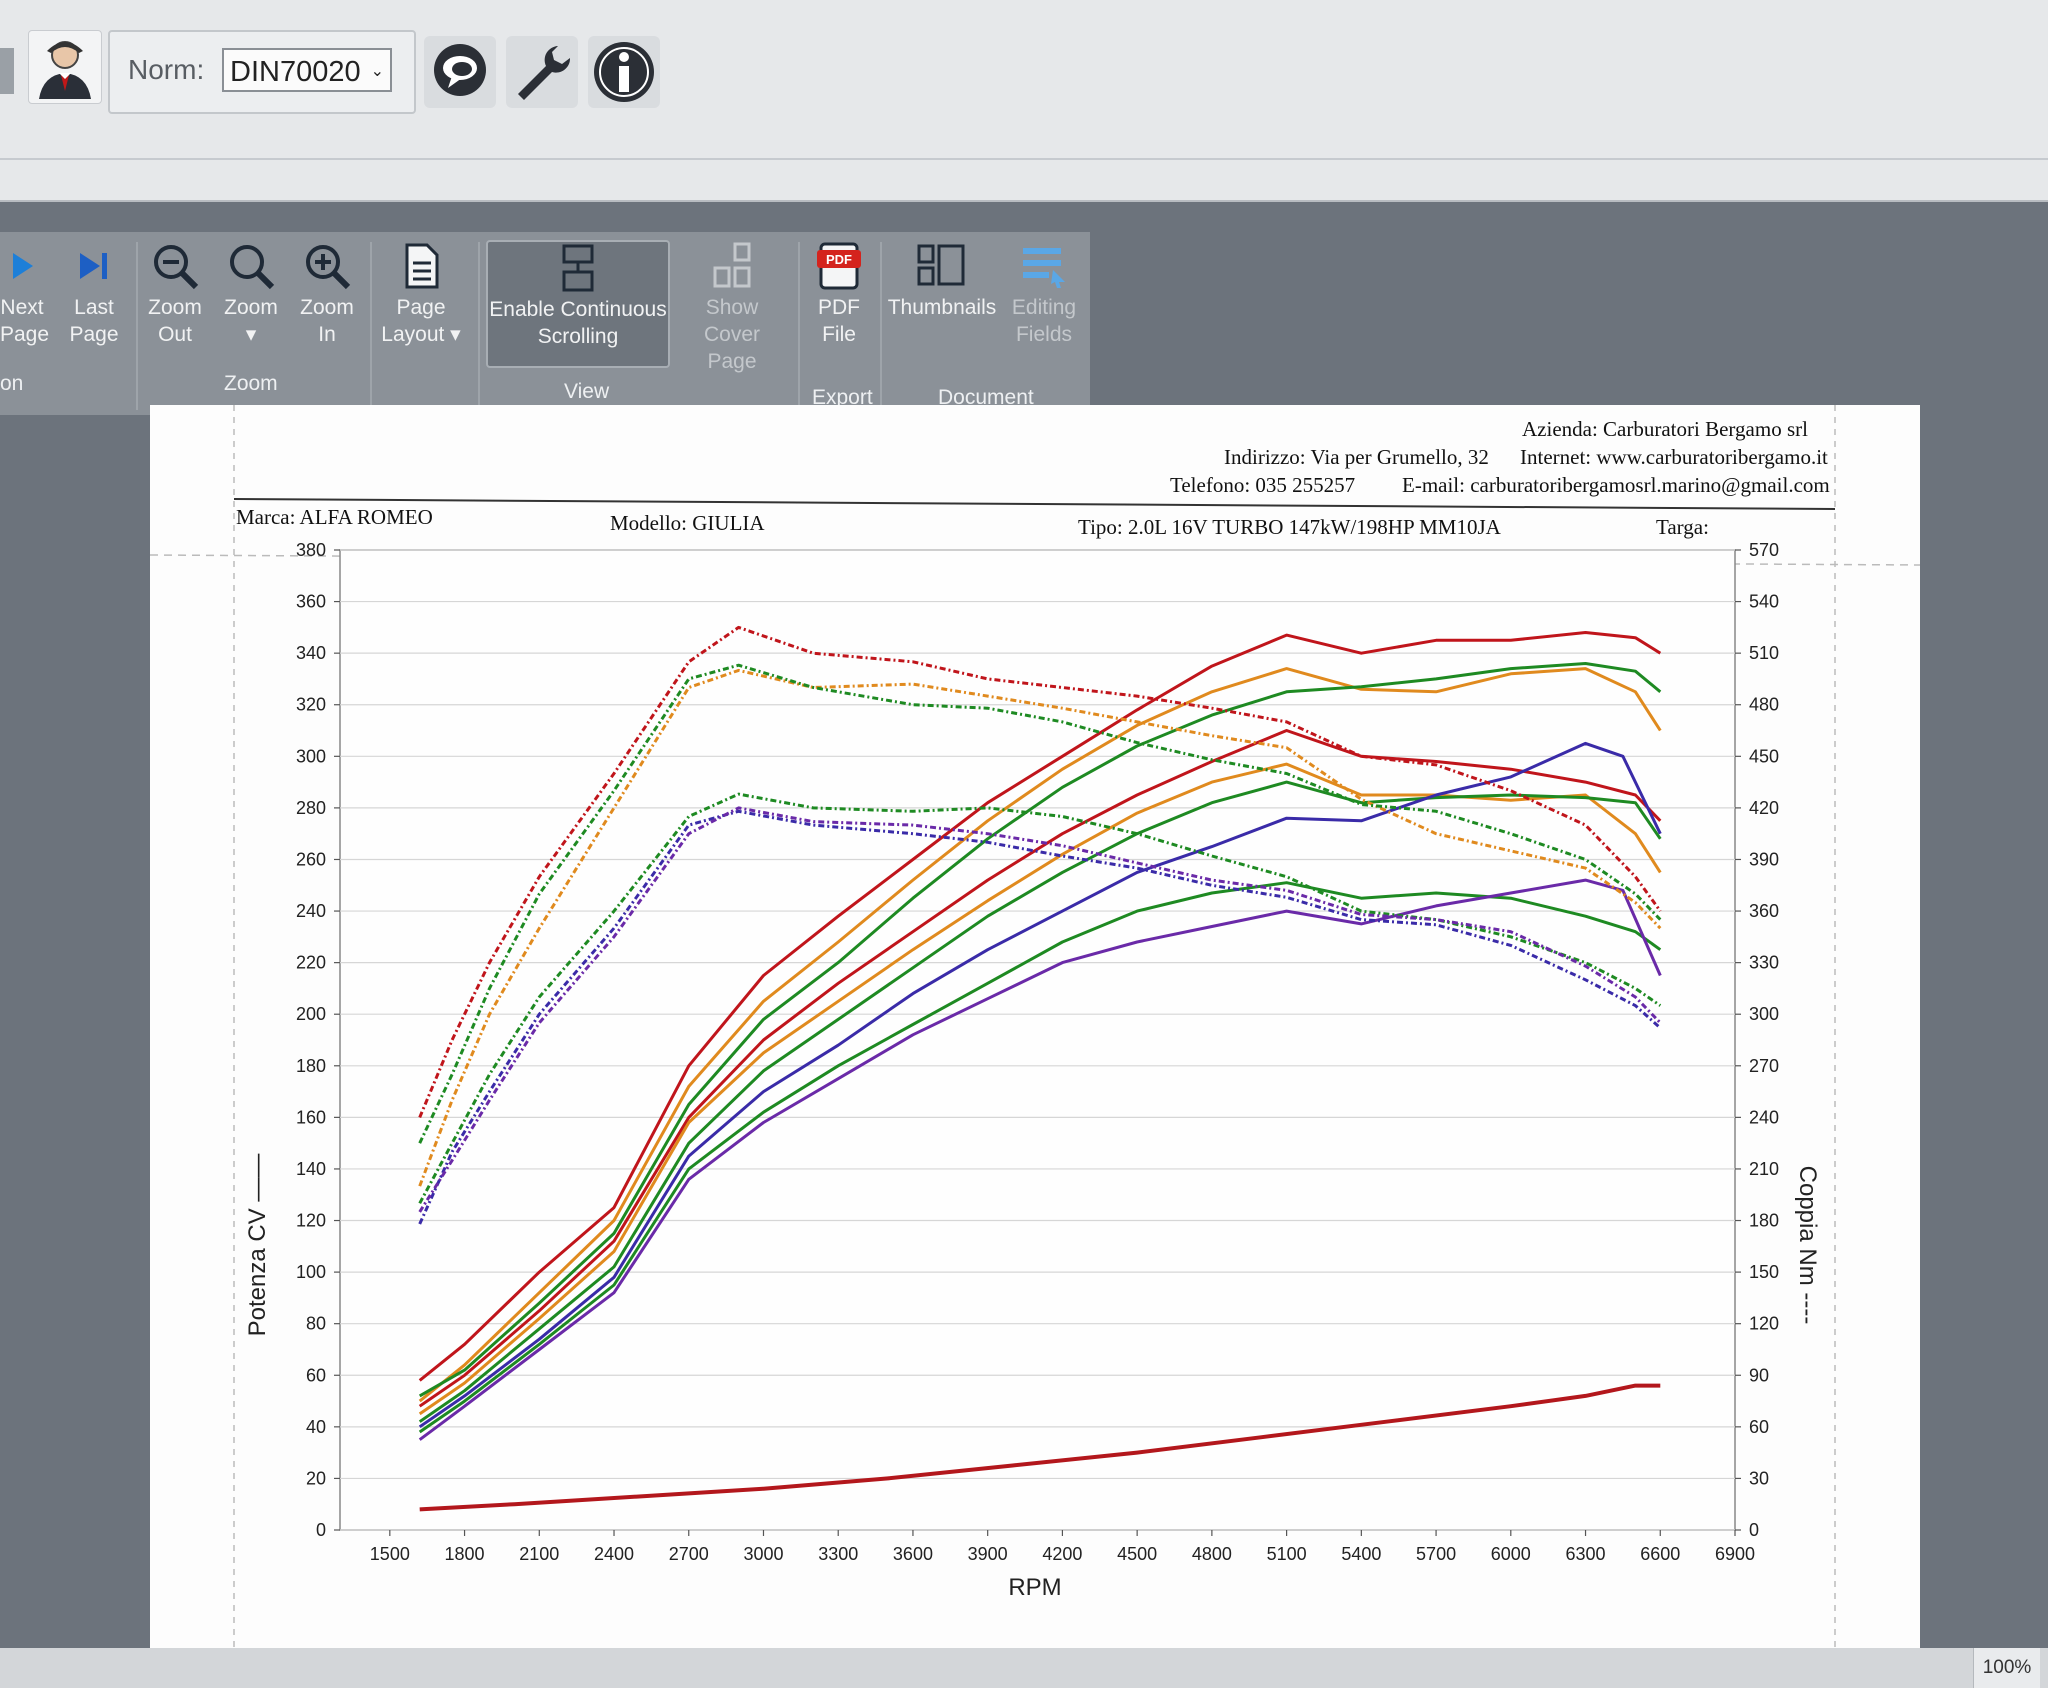 Image resolution: width=2048 pixels, height=1688 pixels. I want to click on x-tick-label: 1500, so click(390, 1554).